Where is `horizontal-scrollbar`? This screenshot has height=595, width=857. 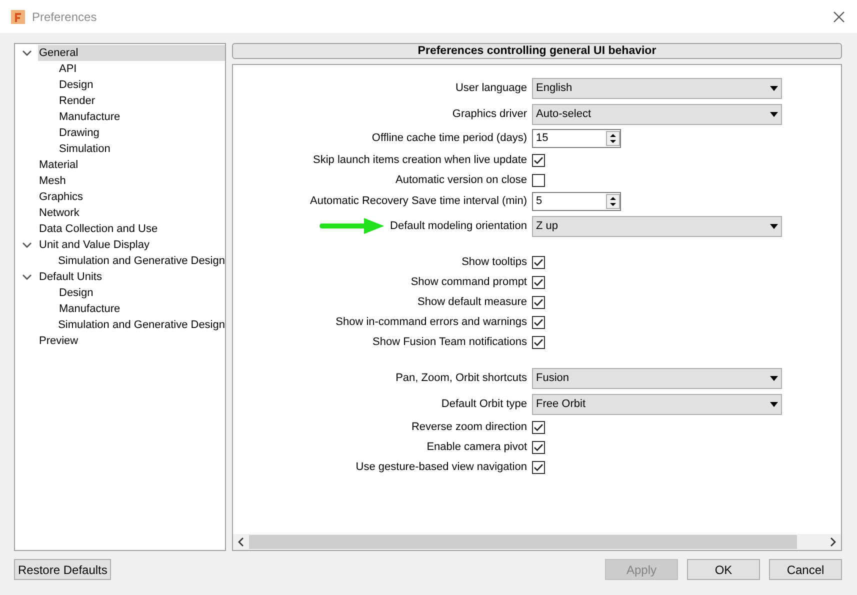
horizontal-scrollbar is located at coordinates (537, 542).